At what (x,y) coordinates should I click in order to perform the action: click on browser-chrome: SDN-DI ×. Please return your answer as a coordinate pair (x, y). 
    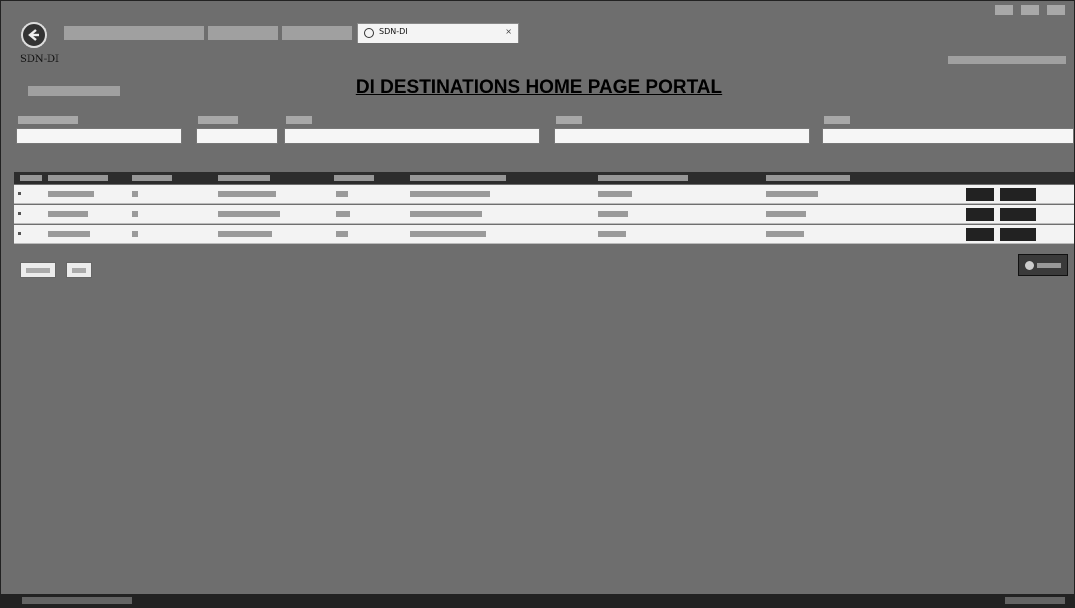
    Looking at the image, I should click on (537, 24).